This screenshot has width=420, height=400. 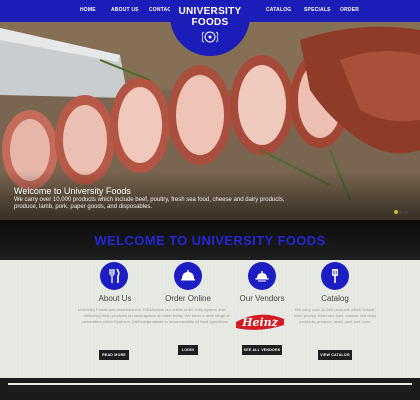 What do you see at coordinates (335, 298) in the screenshot?
I see `catalog-title: Catalog` at bounding box center [335, 298].